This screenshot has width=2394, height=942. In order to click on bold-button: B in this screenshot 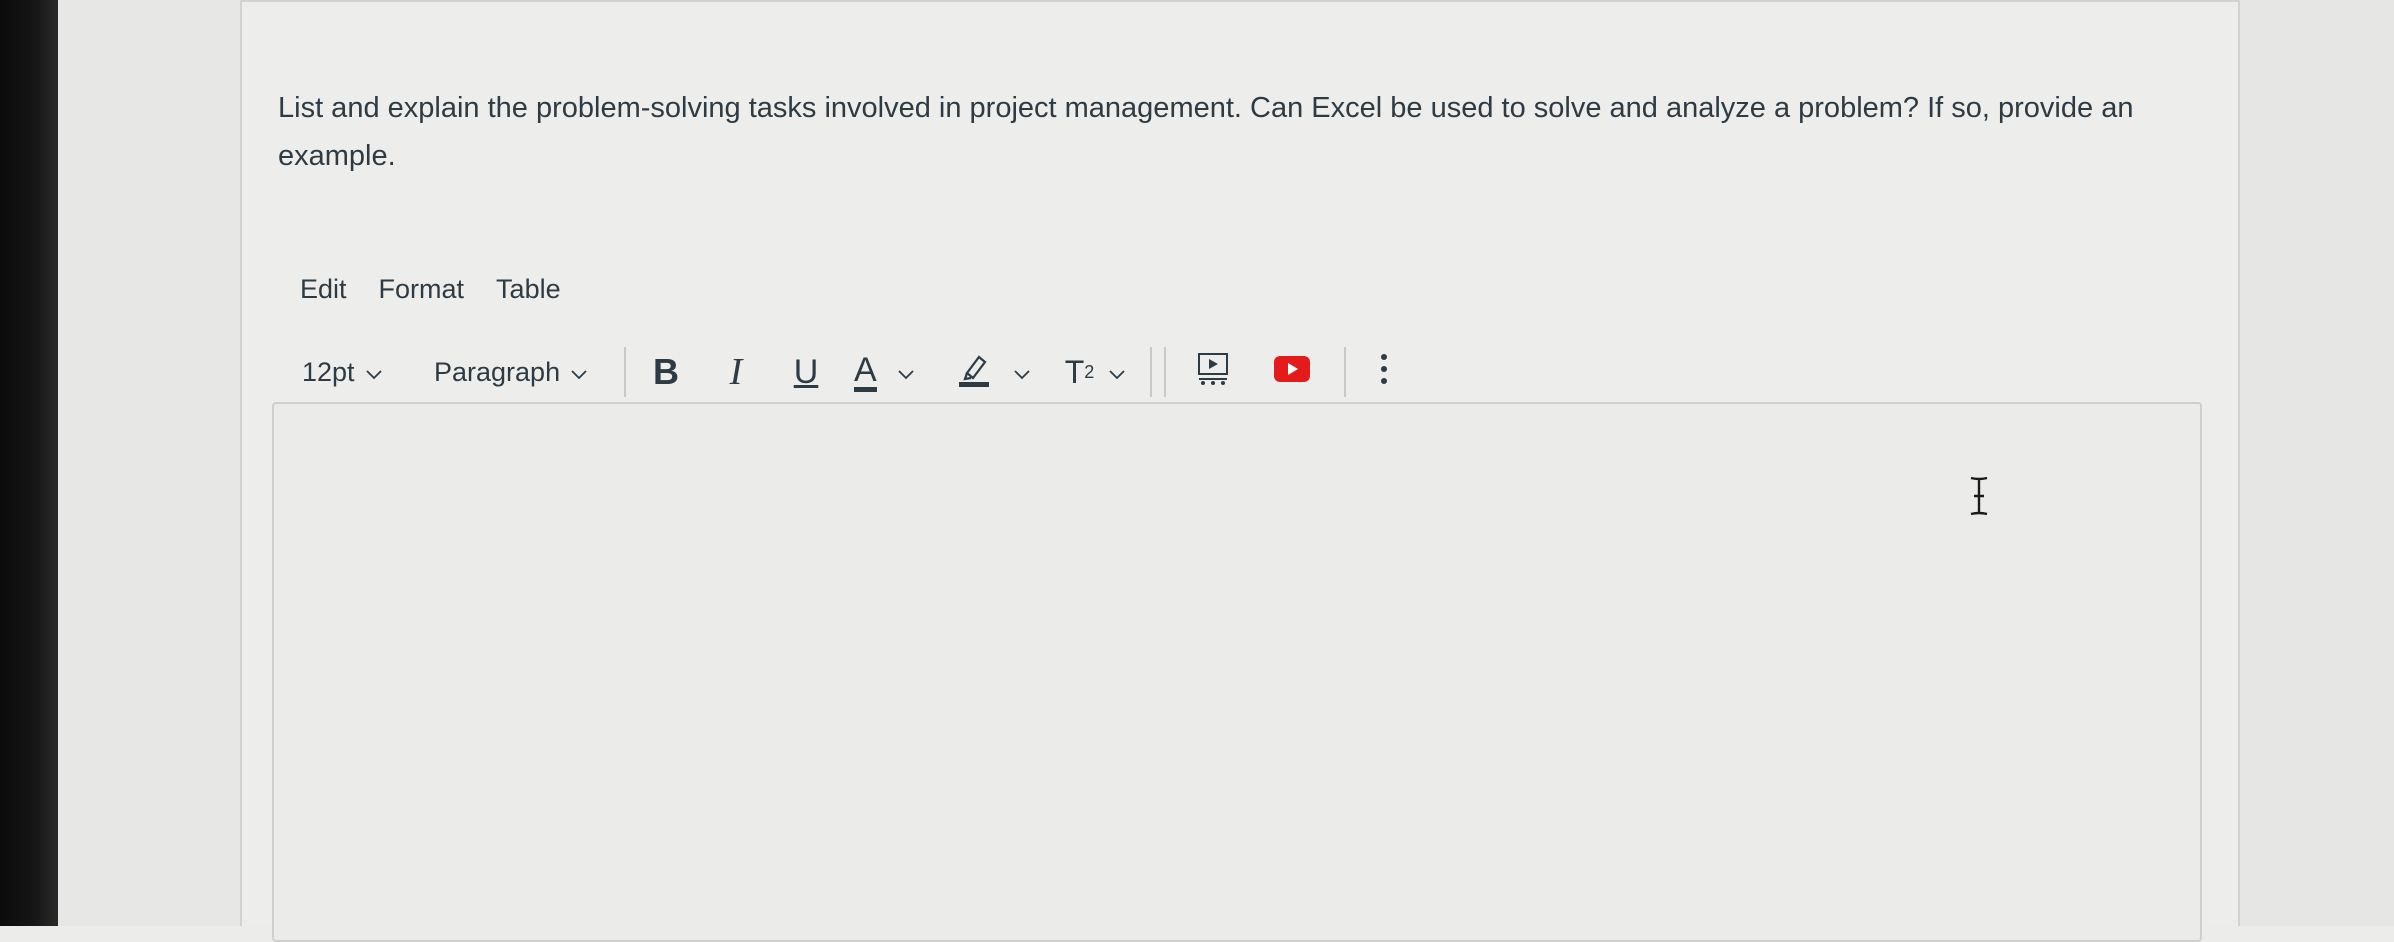, I will do `click(666, 372)`.